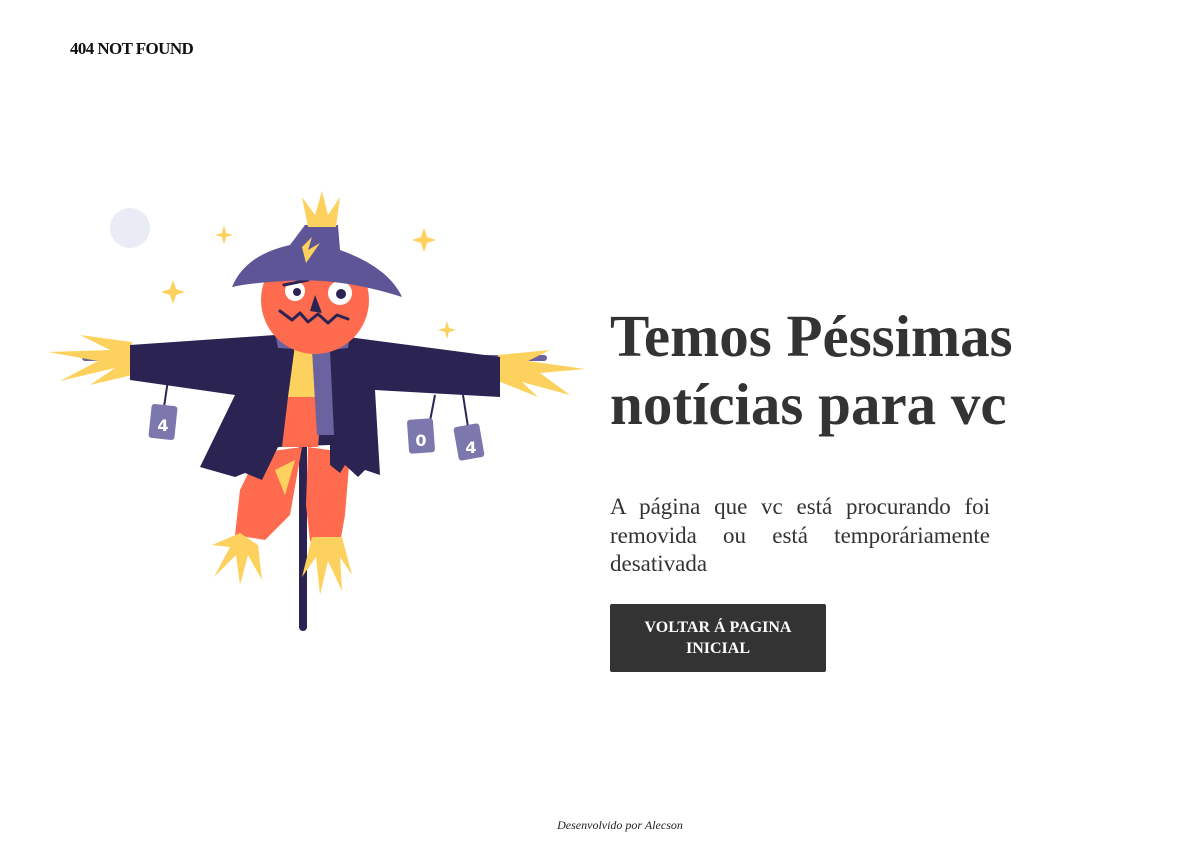  I want to click on right-foot-straw, so click(327, 566).